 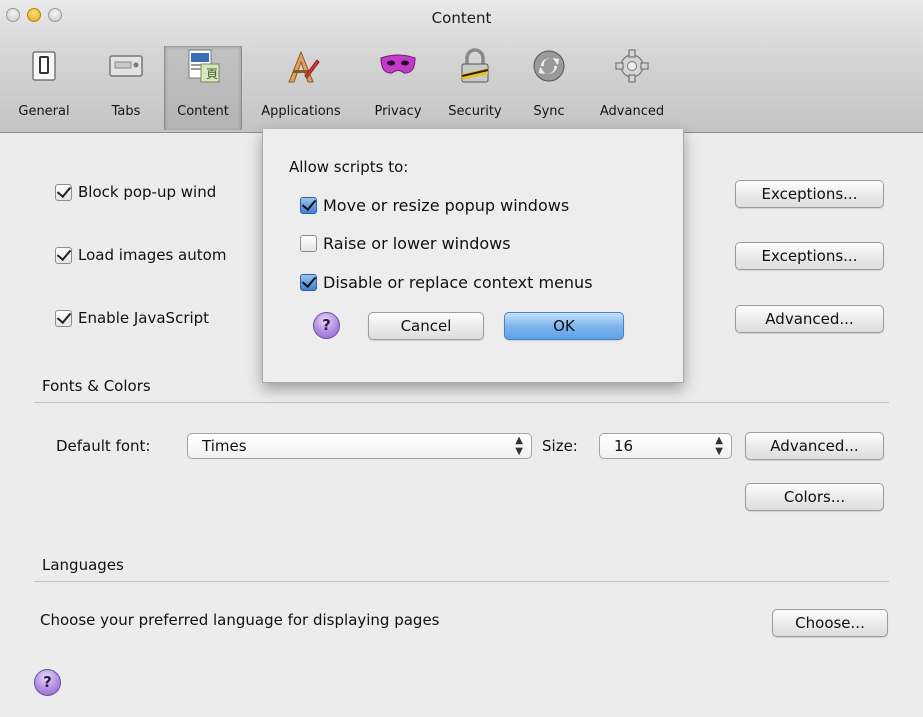 I want to click on privacy-mask-icon, so click(x=398, y=64).